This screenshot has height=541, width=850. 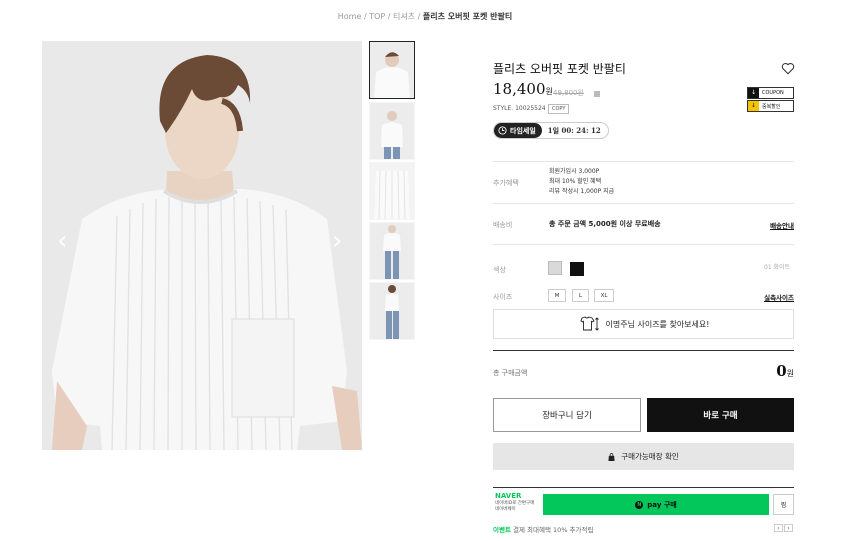 What do you see at coordinates (582, 191) in the screenshot?
I see `benefit-line: 리뷰 작성시 1,000P 지급` at bounding box center [582, 191].